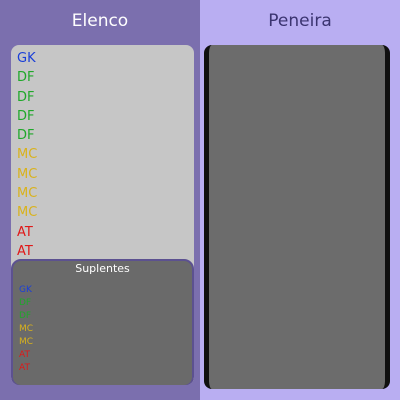  What do you see at coordinates (27, 232) in the screenshot?
I see `starter-player-at: AT` at bounding box center [27, 232].